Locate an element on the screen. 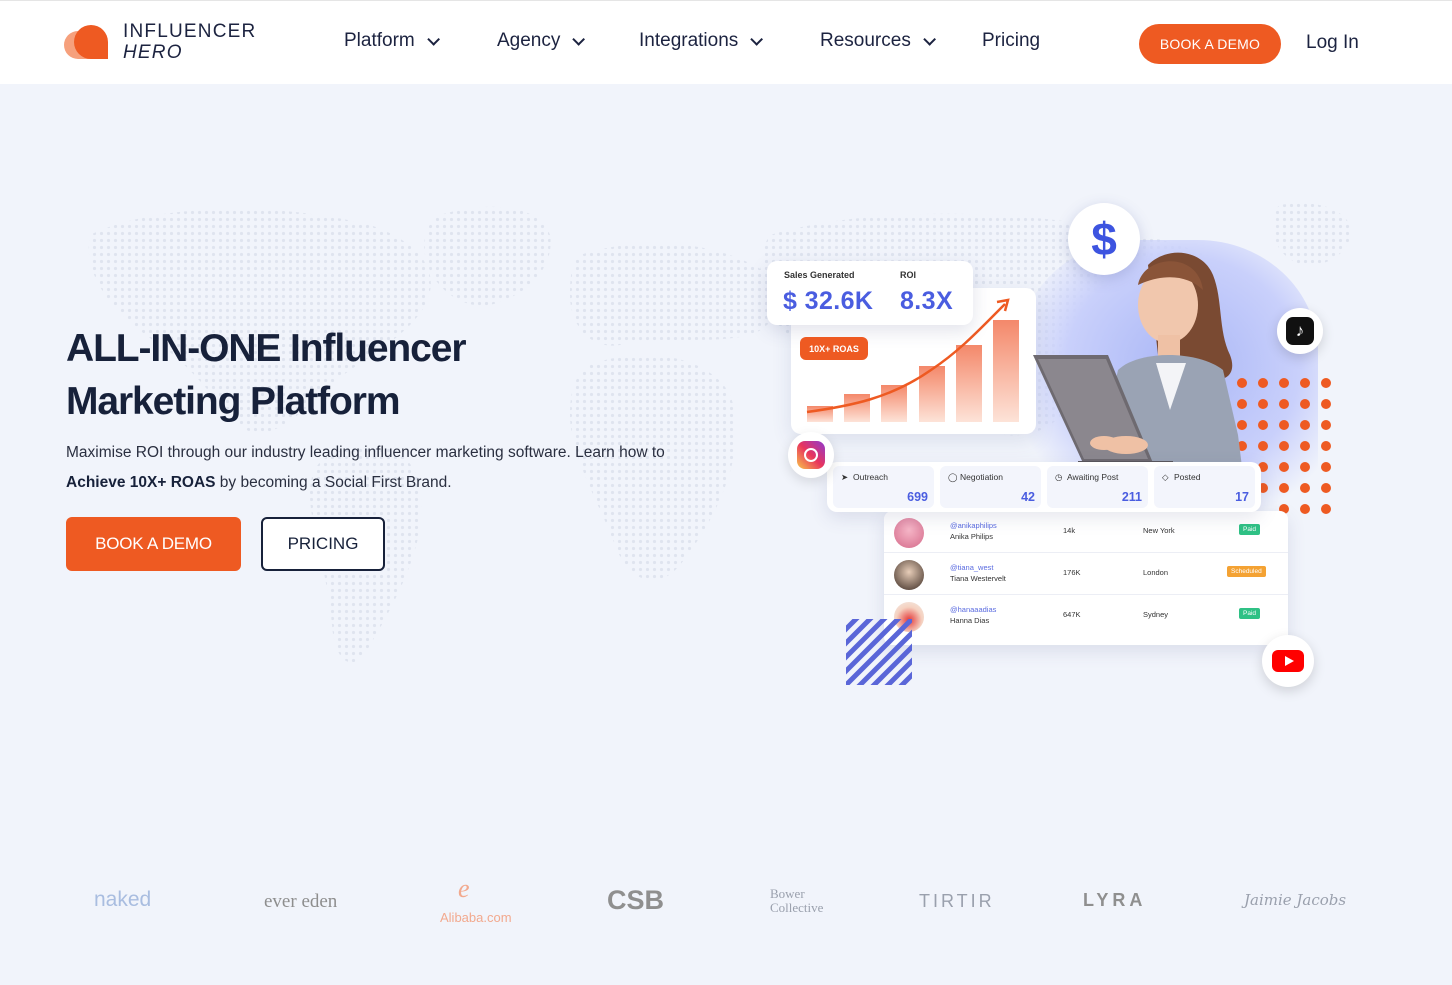 The image size is (1452, 985). menu-item-label: Pricing is located at coordinates (1011, 40).